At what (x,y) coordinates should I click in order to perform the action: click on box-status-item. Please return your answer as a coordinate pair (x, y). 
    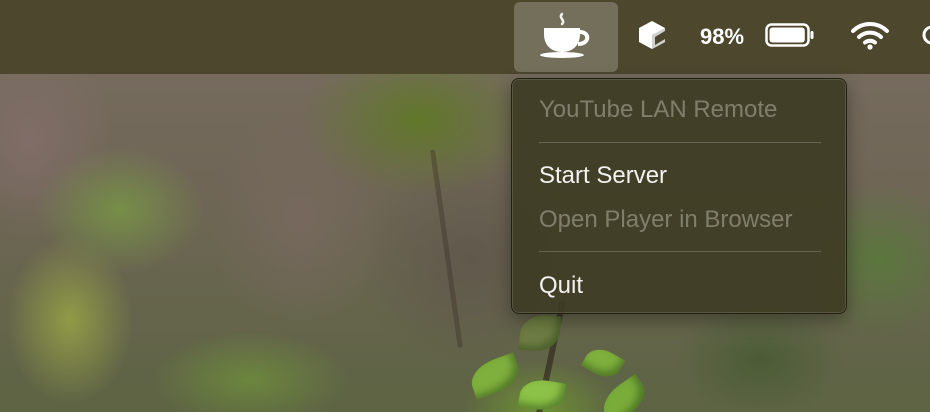
    Looking at the image, I should click on (652, 37).